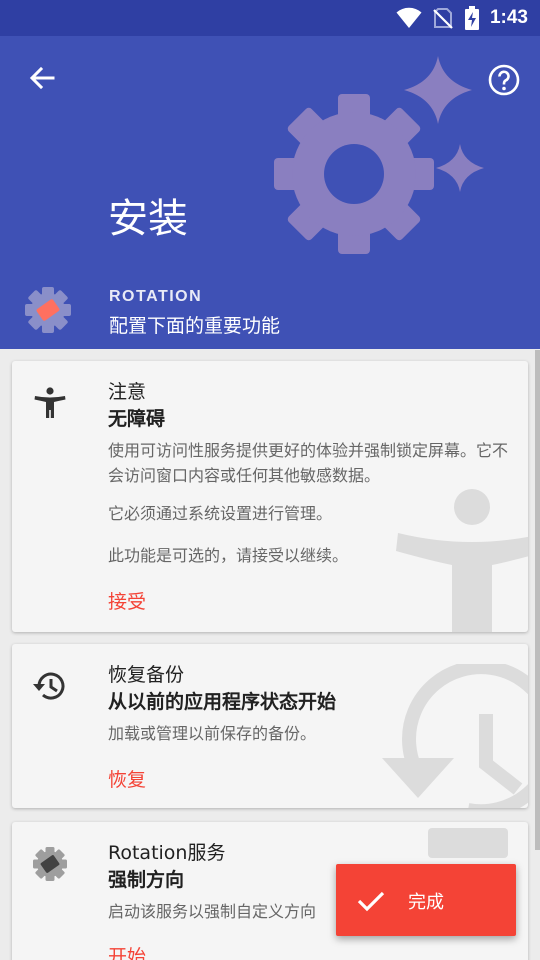  Describe the element at coordinates (462, 18) in the screenshot. I see `status-icons: 1:43` at that location.